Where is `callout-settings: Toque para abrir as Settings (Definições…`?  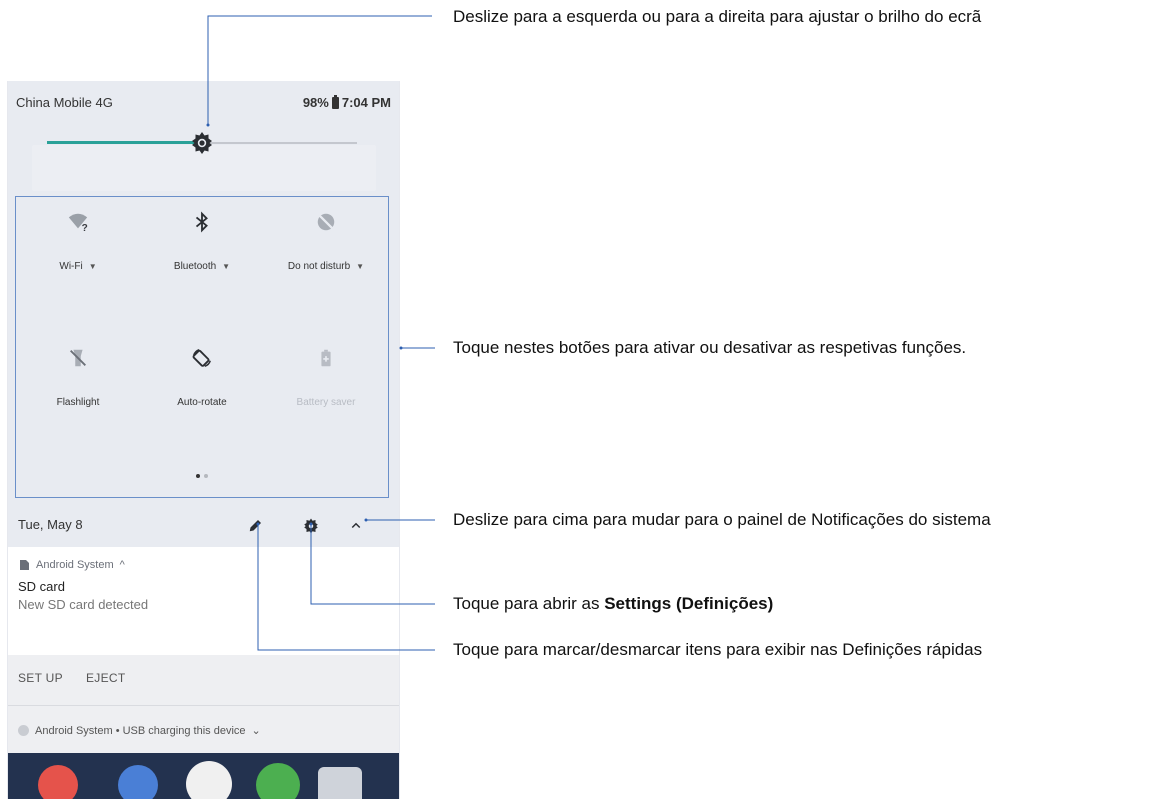 callout-settings: Toque para abrir as Settings (Definições… is located at coordinates (613, 604).